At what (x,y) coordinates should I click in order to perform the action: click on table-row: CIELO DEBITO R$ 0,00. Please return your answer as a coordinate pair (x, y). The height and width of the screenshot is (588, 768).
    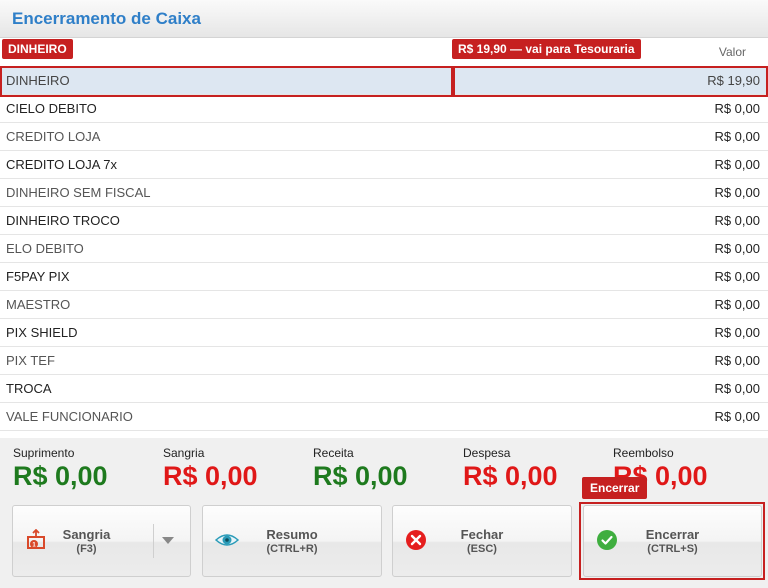
    Looking at the image, I should click on (384, 109).